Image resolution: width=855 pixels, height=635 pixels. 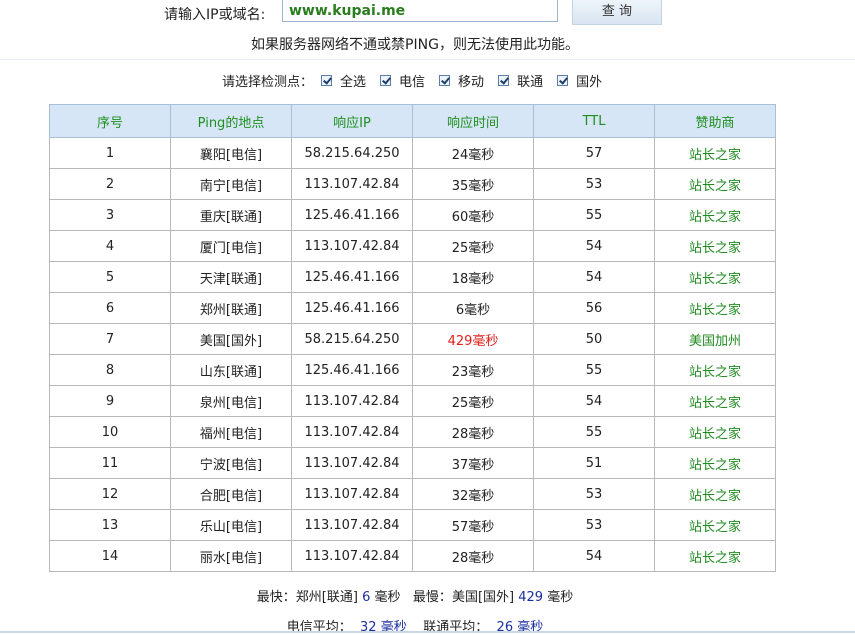 I want to click on table-row: 4 厦门[电信] 113.107.42.84 25毫秒 54 站长之家, so click(x=412, y=246).